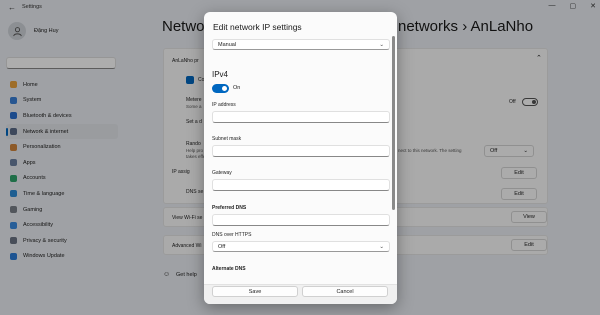 The image size is (600, 315). Describe the element at coordinates (227, 139) in the screenshot. I see `subnet-mask-label: Subnet mask` at that location.